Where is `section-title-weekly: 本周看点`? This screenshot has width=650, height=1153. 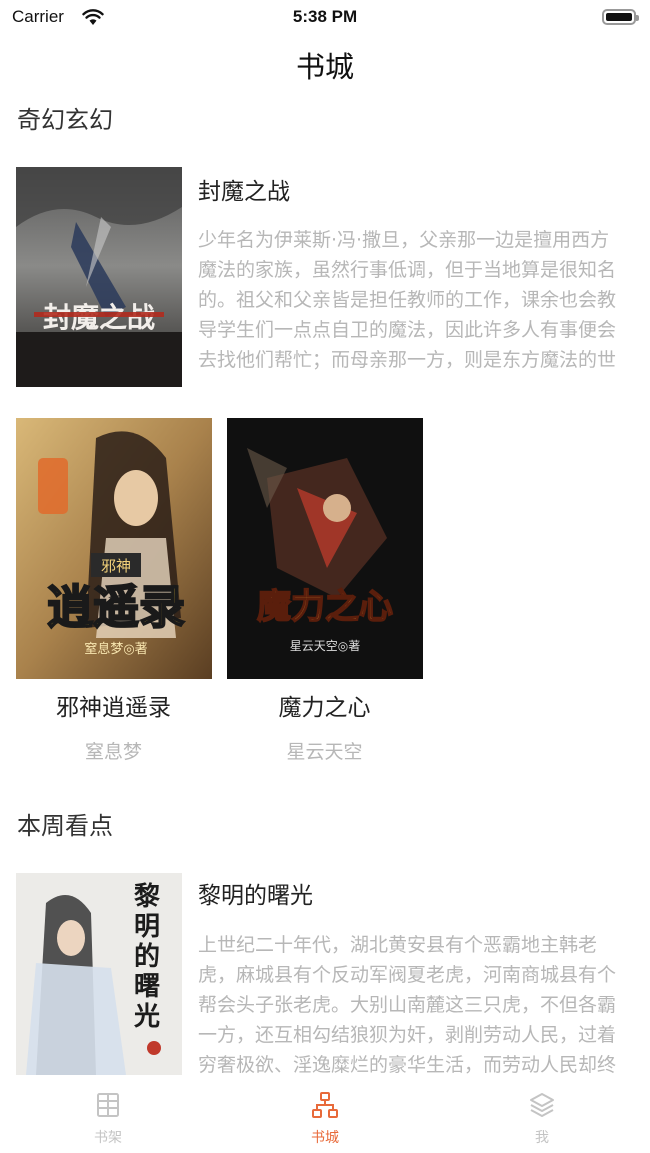
section-title-weekly: 本周看点 is located at coordinates (65, 826).